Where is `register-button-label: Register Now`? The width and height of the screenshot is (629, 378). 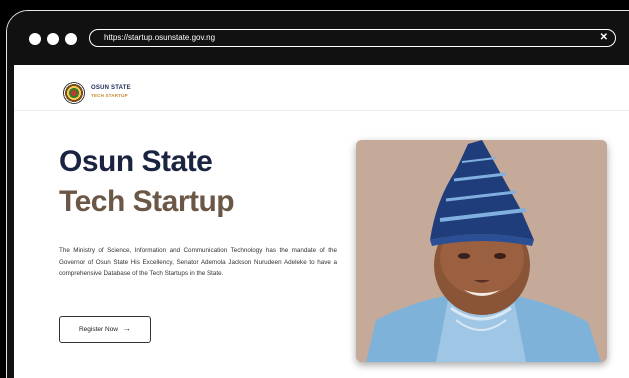
register-button-label: Register Now is located at coordinates (98, 329).